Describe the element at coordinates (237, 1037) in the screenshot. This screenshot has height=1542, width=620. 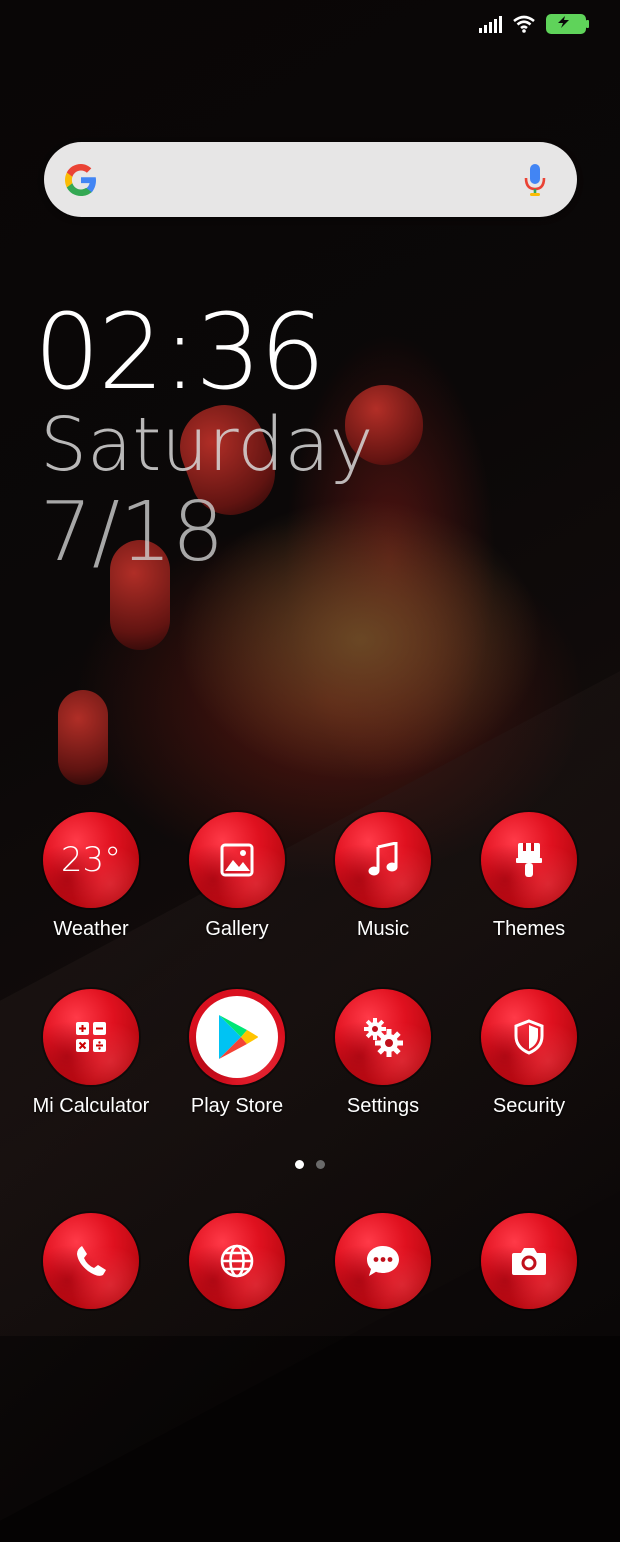
I see `play-store-icon` at that location.